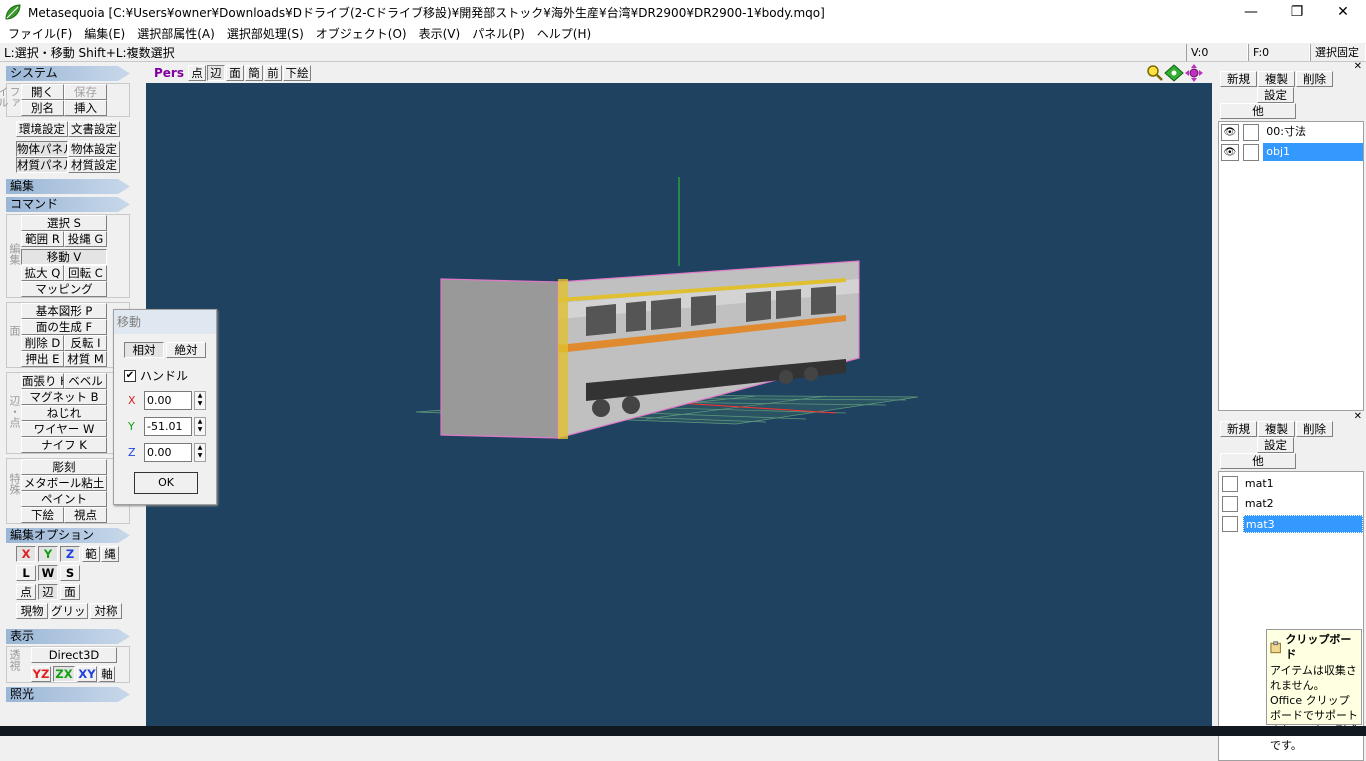  What do you see at coordinates (64, 467) in the screenshot?
I see `sculpt-button: 彫刻` at bounding box center [64, 467].